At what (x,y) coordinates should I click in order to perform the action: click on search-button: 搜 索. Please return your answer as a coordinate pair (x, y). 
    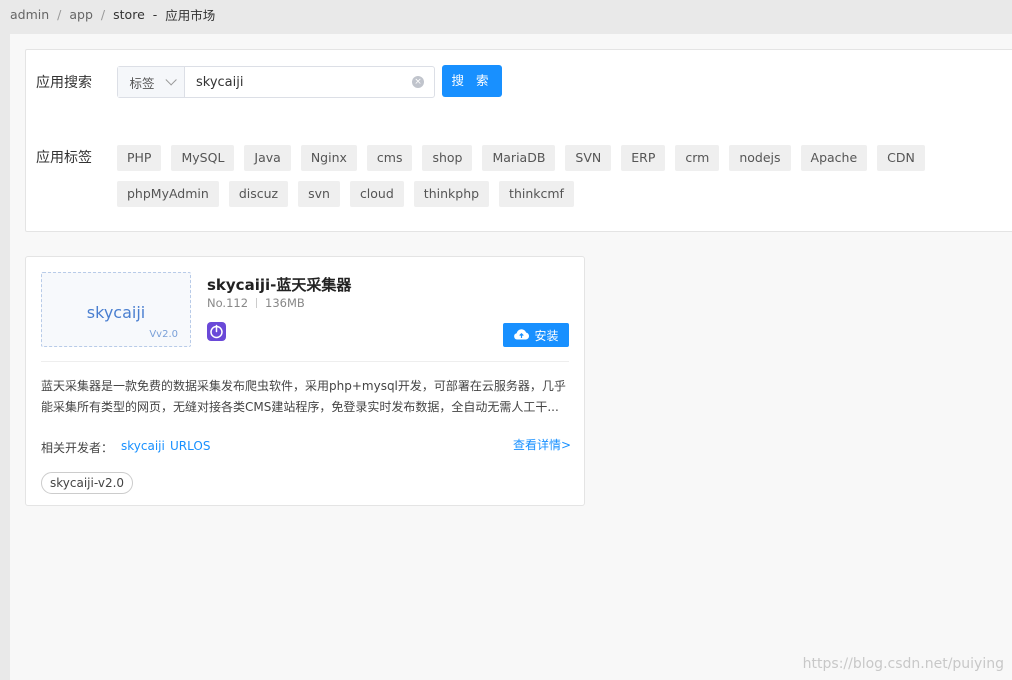
    Looking at the image, I should click on (472, 81).